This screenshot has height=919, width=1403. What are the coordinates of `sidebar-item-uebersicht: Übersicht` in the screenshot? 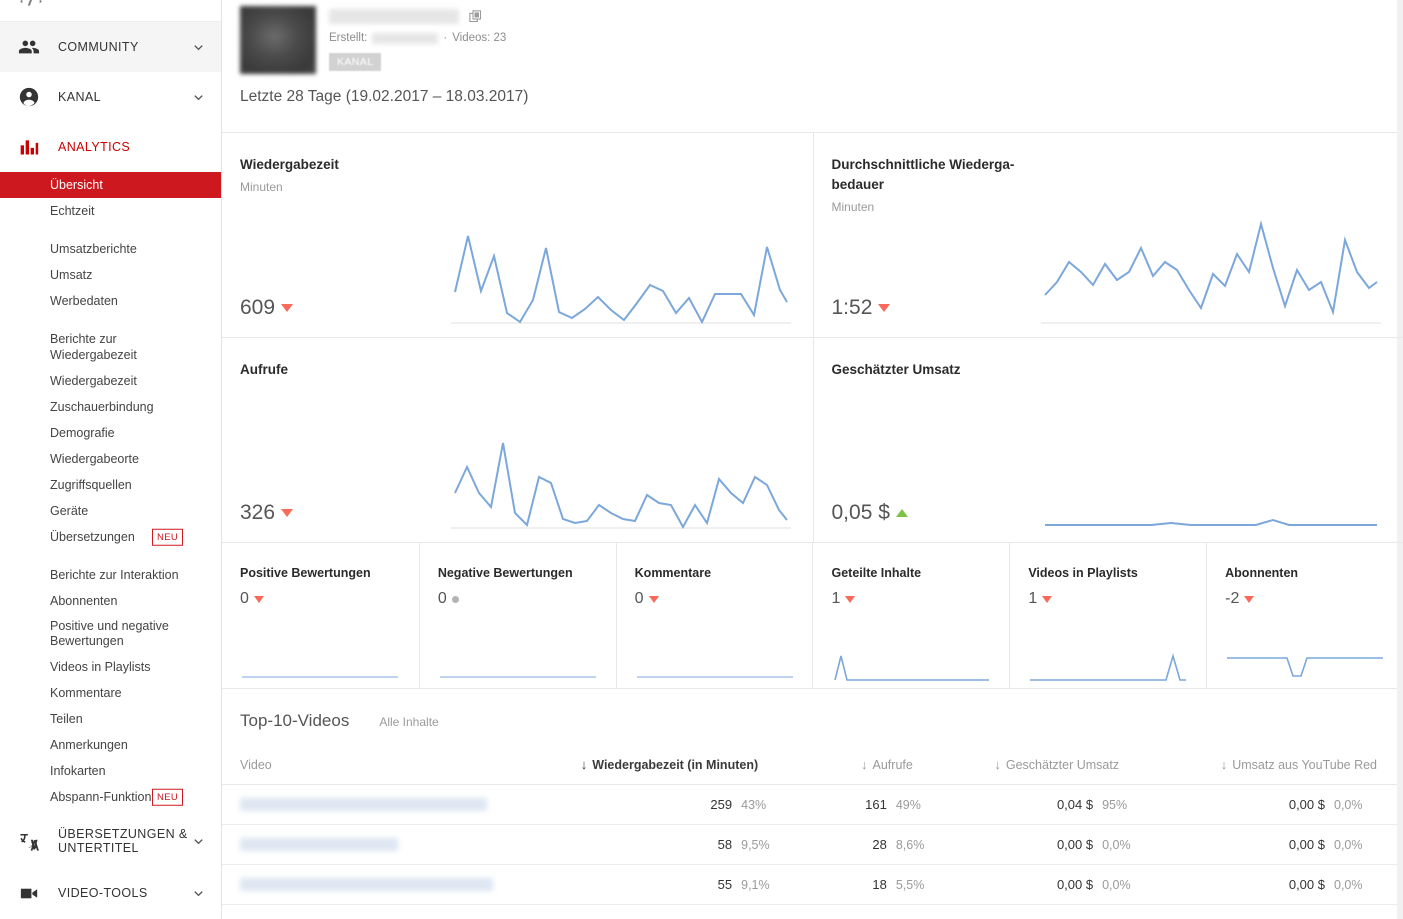 It's located at (110, 185).